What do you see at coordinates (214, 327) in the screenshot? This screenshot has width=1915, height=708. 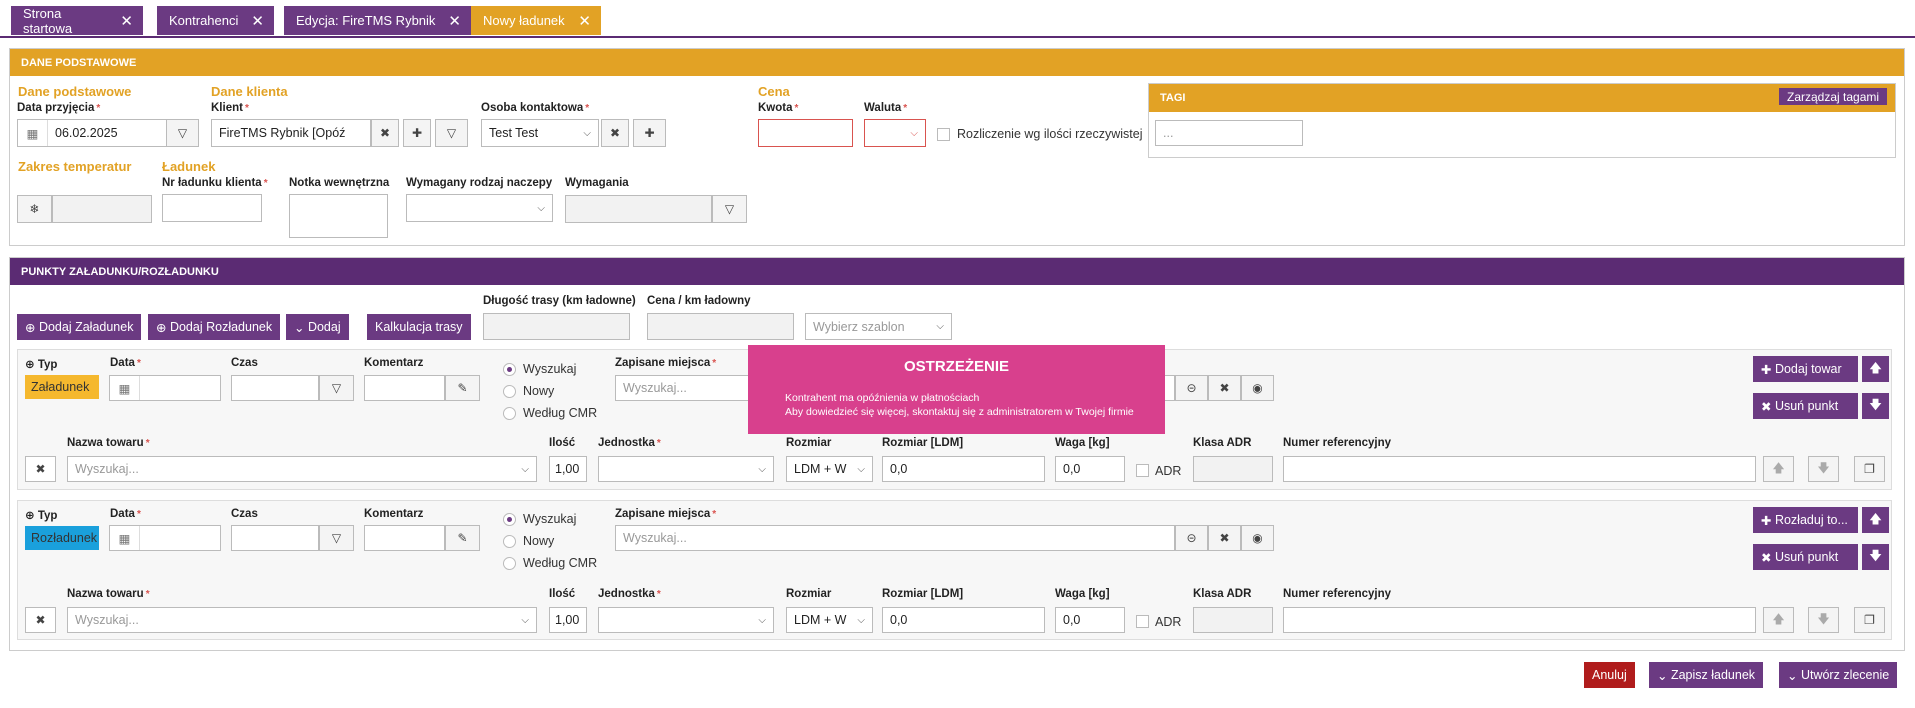 I see `add-unloading-button: ⊕ Dodaj Rozładunek` at bounding box center [214, 327].